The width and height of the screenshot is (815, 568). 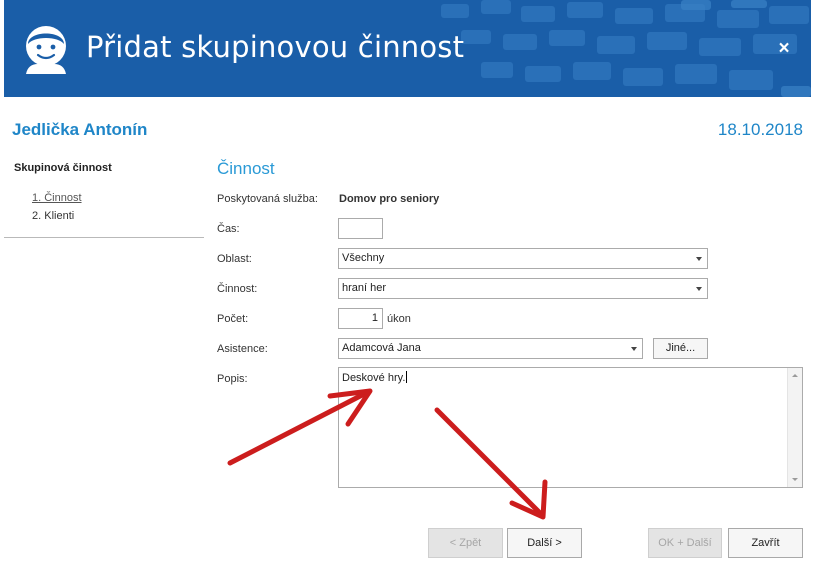 What do you see at coordinates (237, 289) in the screenshot?
I see `activity-label: Činnost:` at bounding box center [237, 289].